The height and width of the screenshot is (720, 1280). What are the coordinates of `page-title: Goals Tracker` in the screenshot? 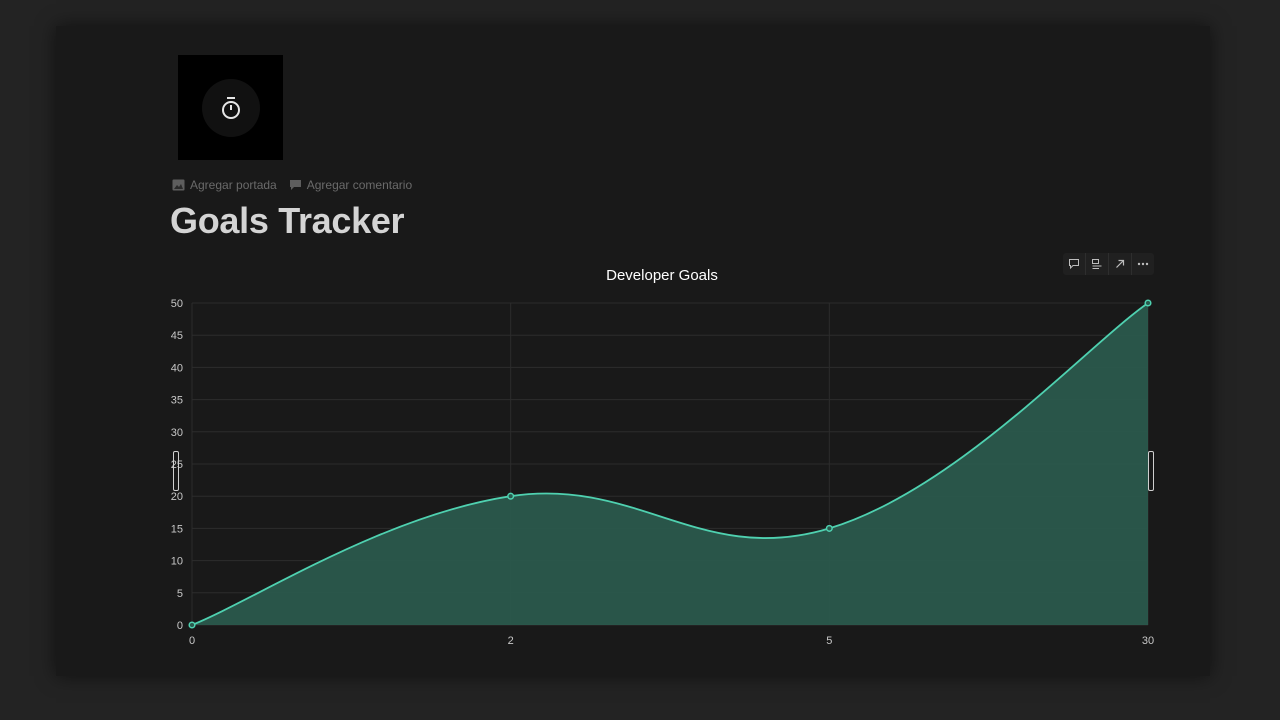 It's located at (287, 221).